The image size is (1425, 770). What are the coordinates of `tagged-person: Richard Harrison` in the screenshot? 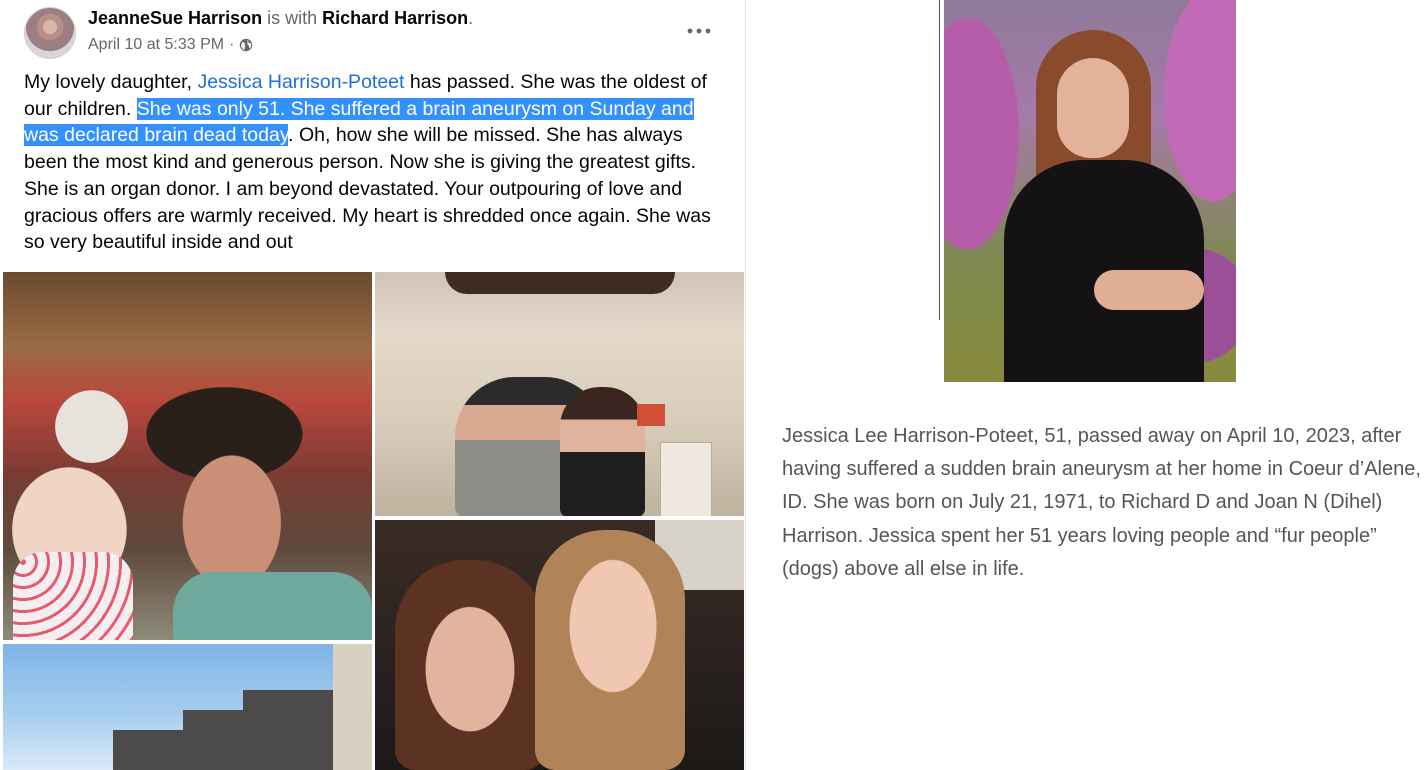 It's located at (395, 18).